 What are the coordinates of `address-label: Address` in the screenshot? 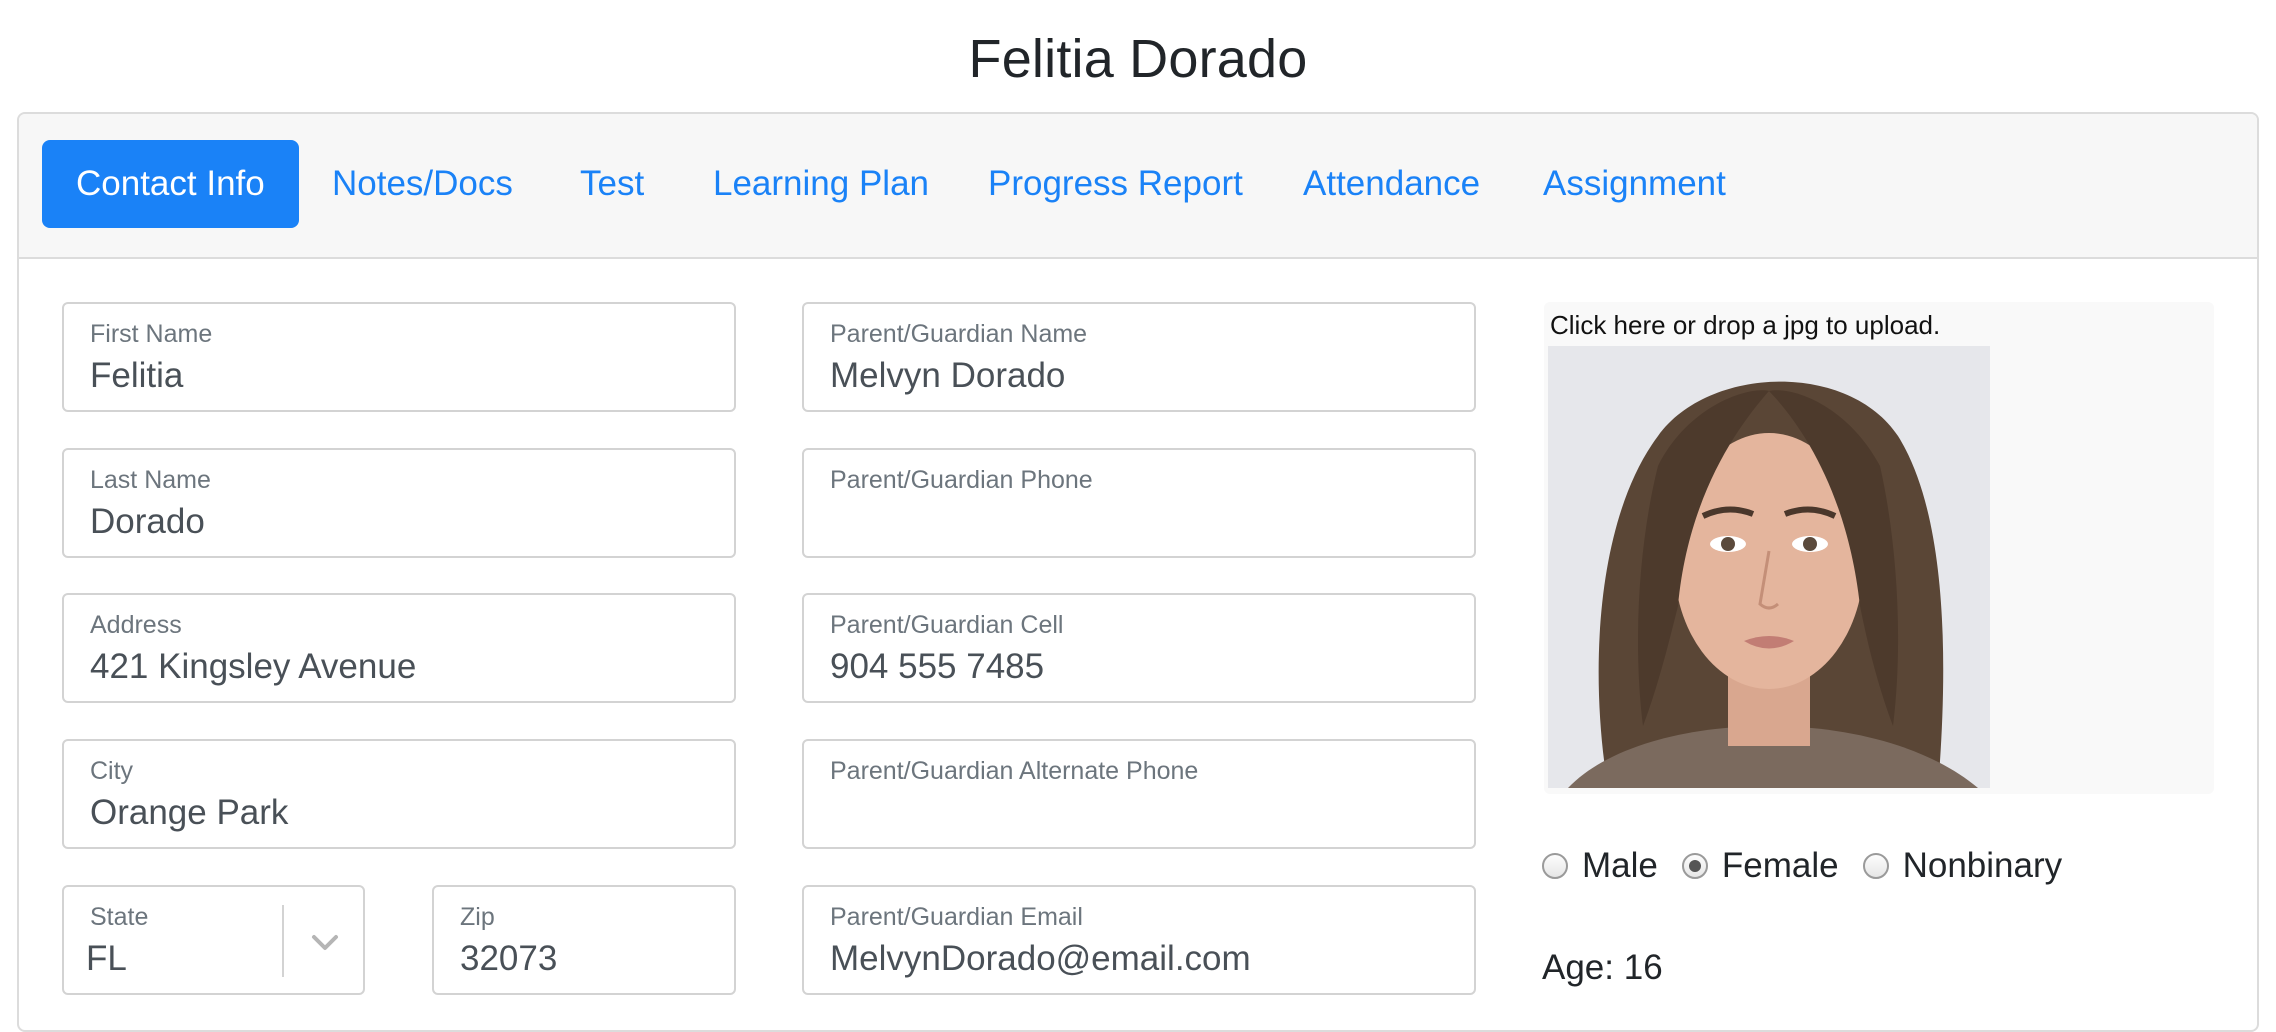 It's located at (136, 625).